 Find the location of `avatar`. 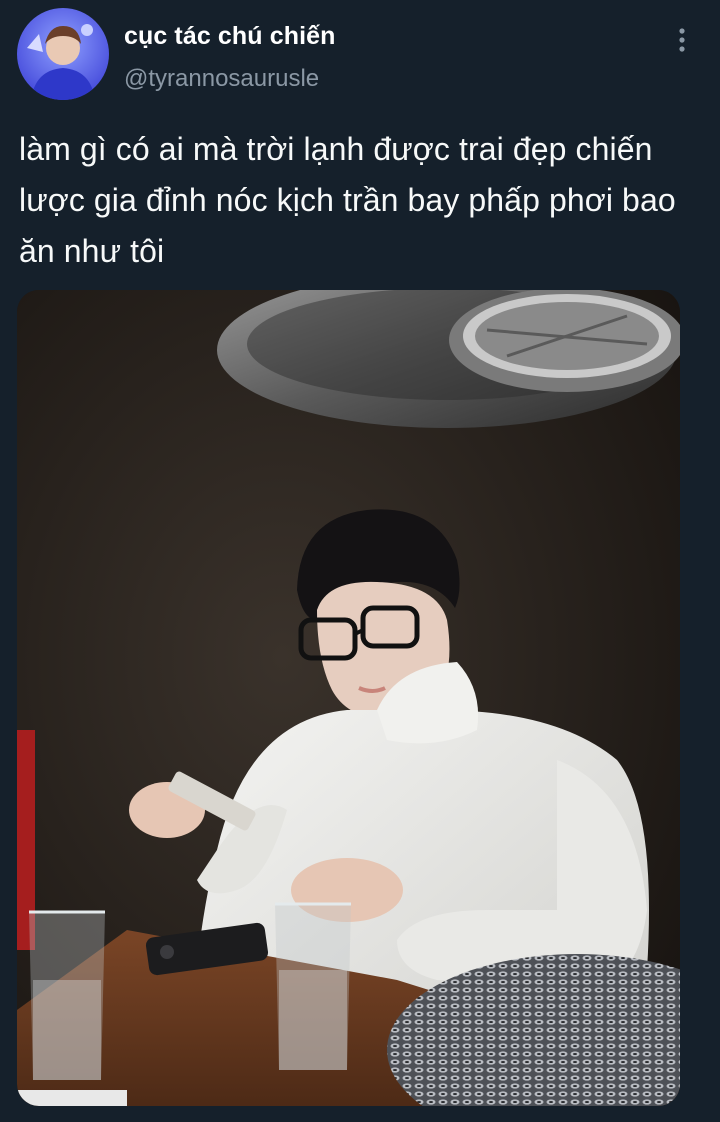

avatar is located at coordinates (63, 54).